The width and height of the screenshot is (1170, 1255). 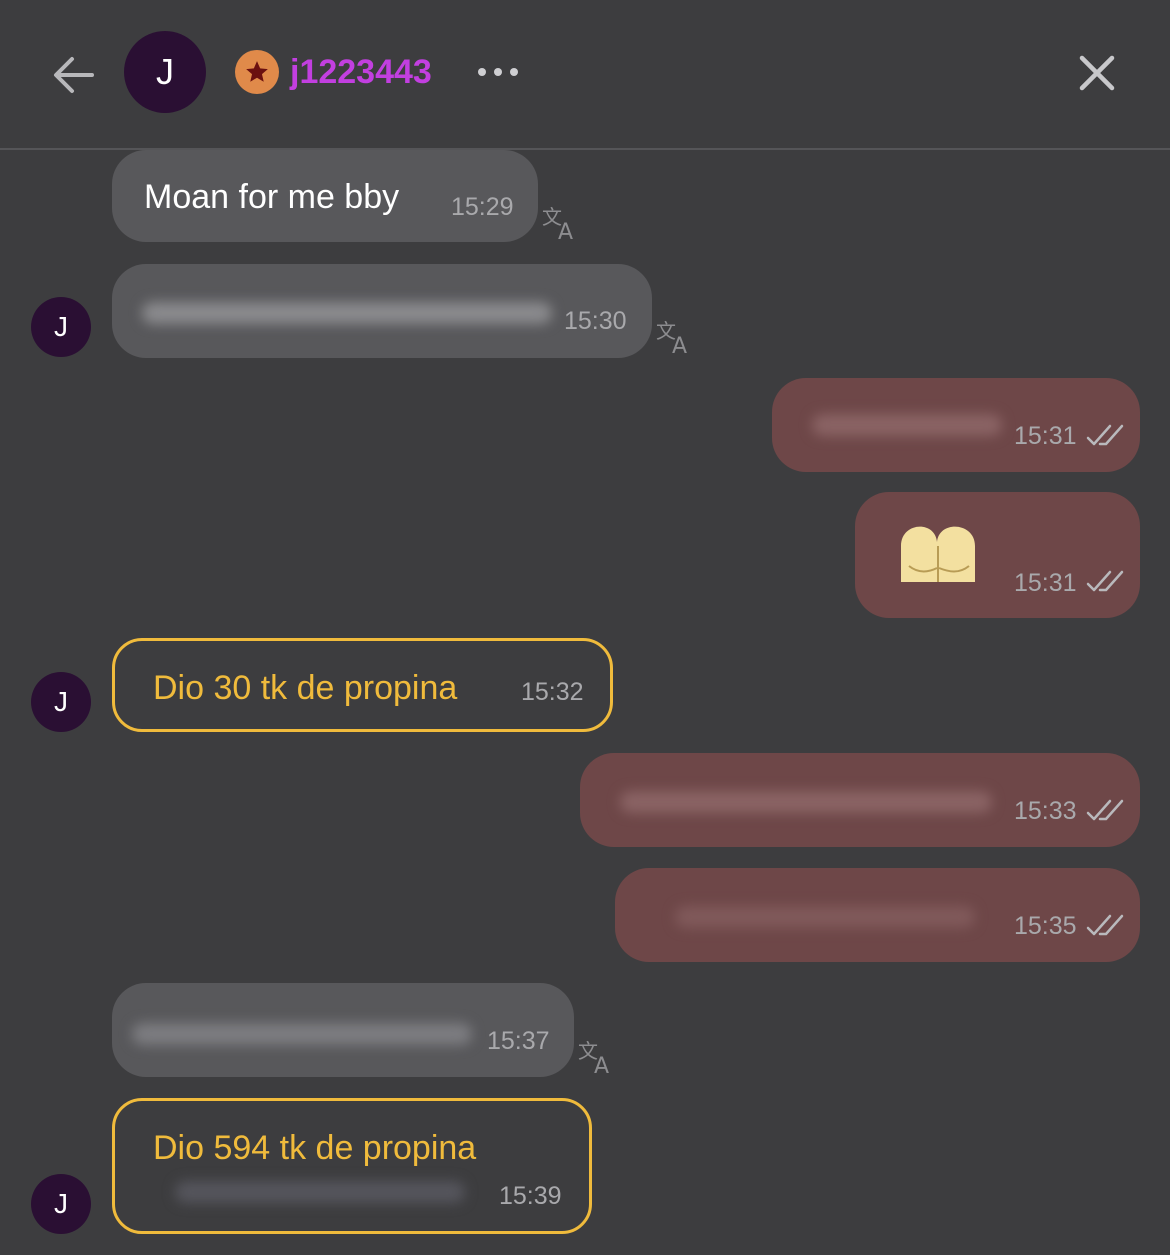 What do you see at coordinates (518, 1041) in the screenshot?
I see `message-time: 15:37` at bounding box center [518, 1041].